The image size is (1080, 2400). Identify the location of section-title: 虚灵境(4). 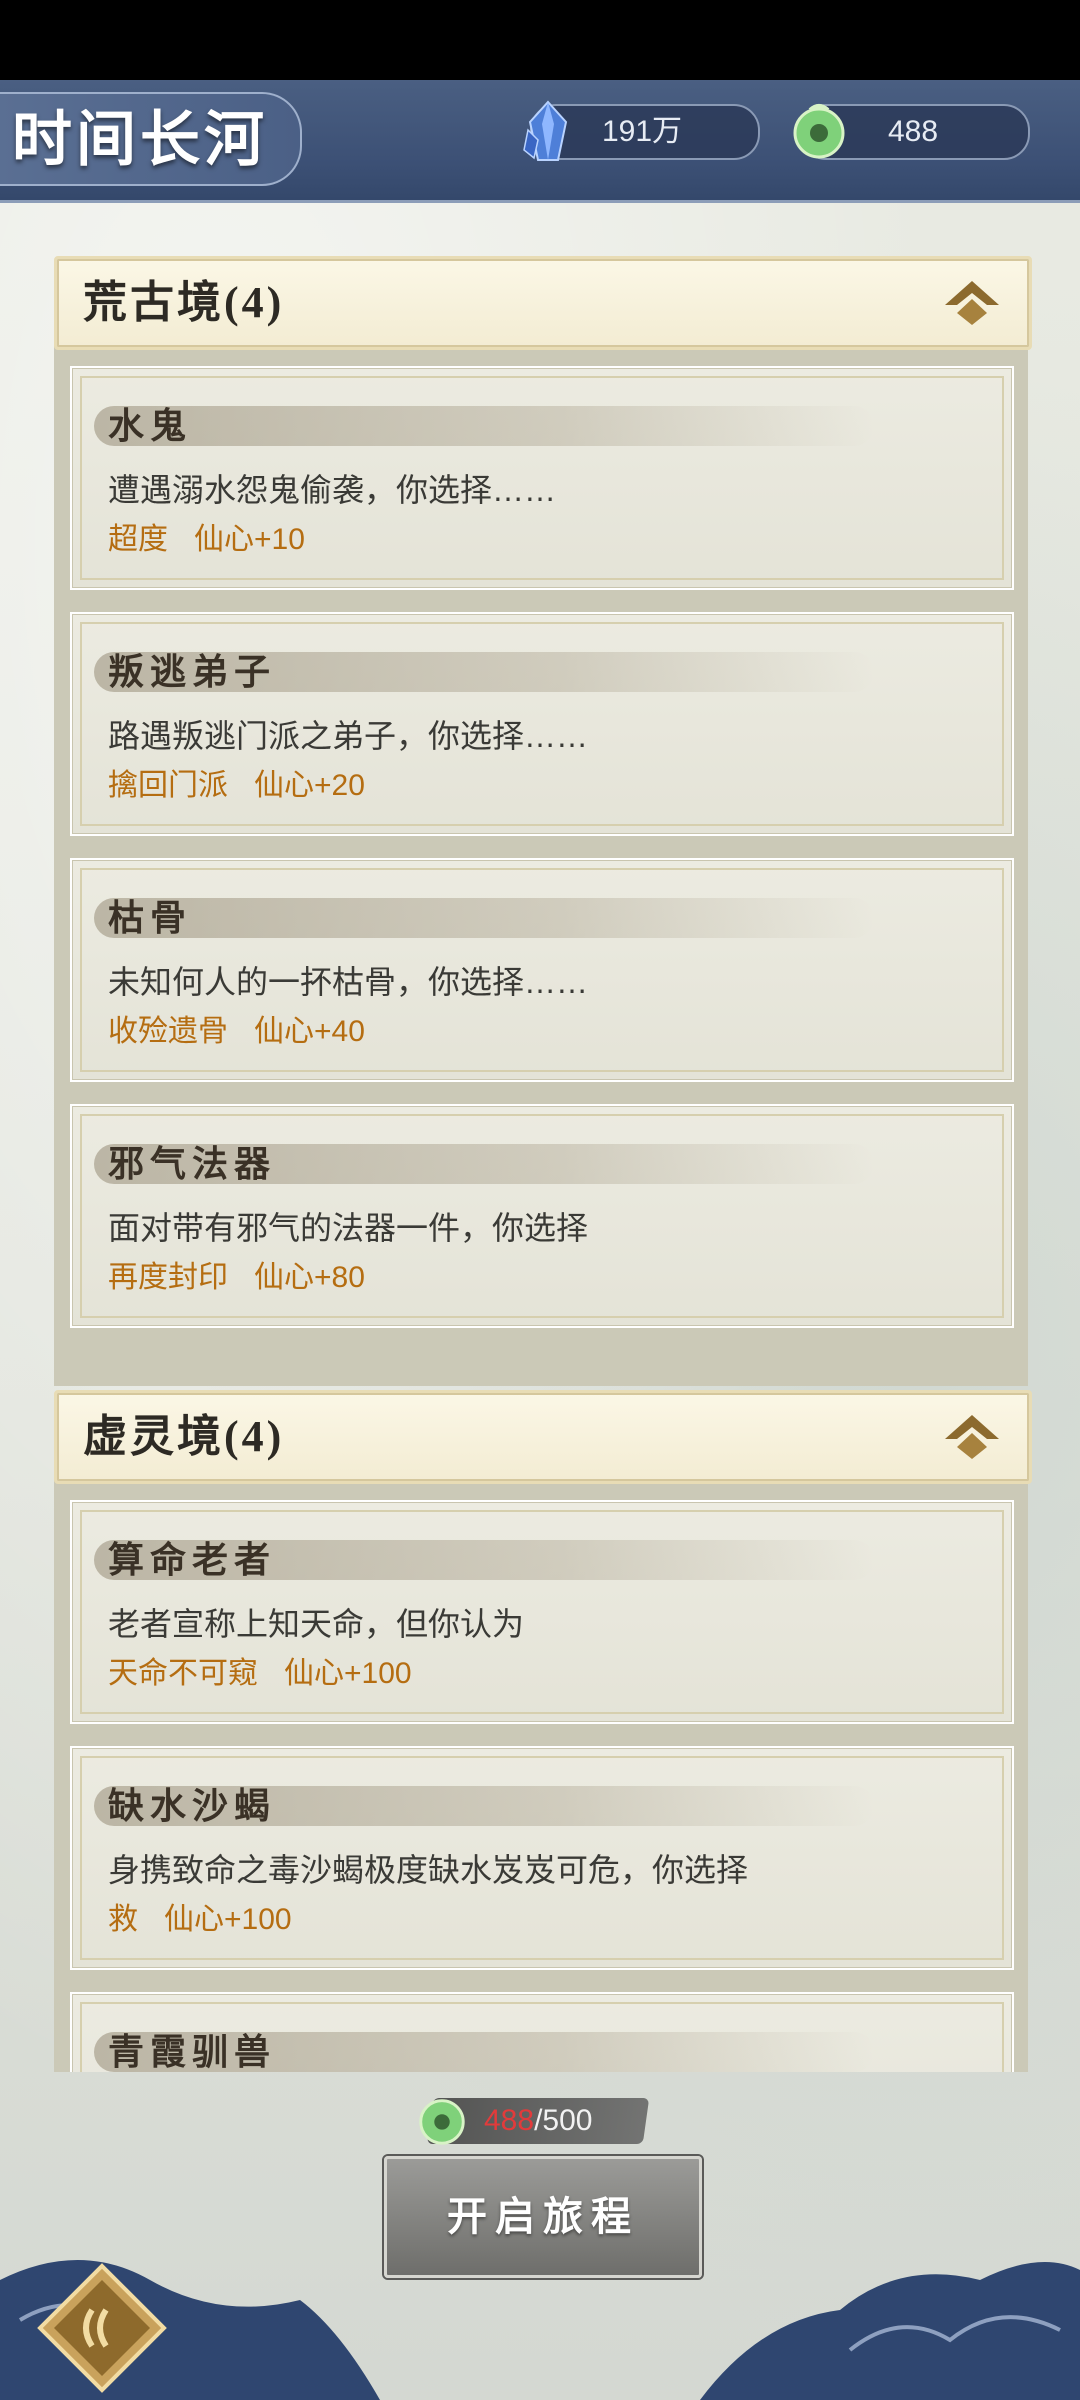
(184, 1436).